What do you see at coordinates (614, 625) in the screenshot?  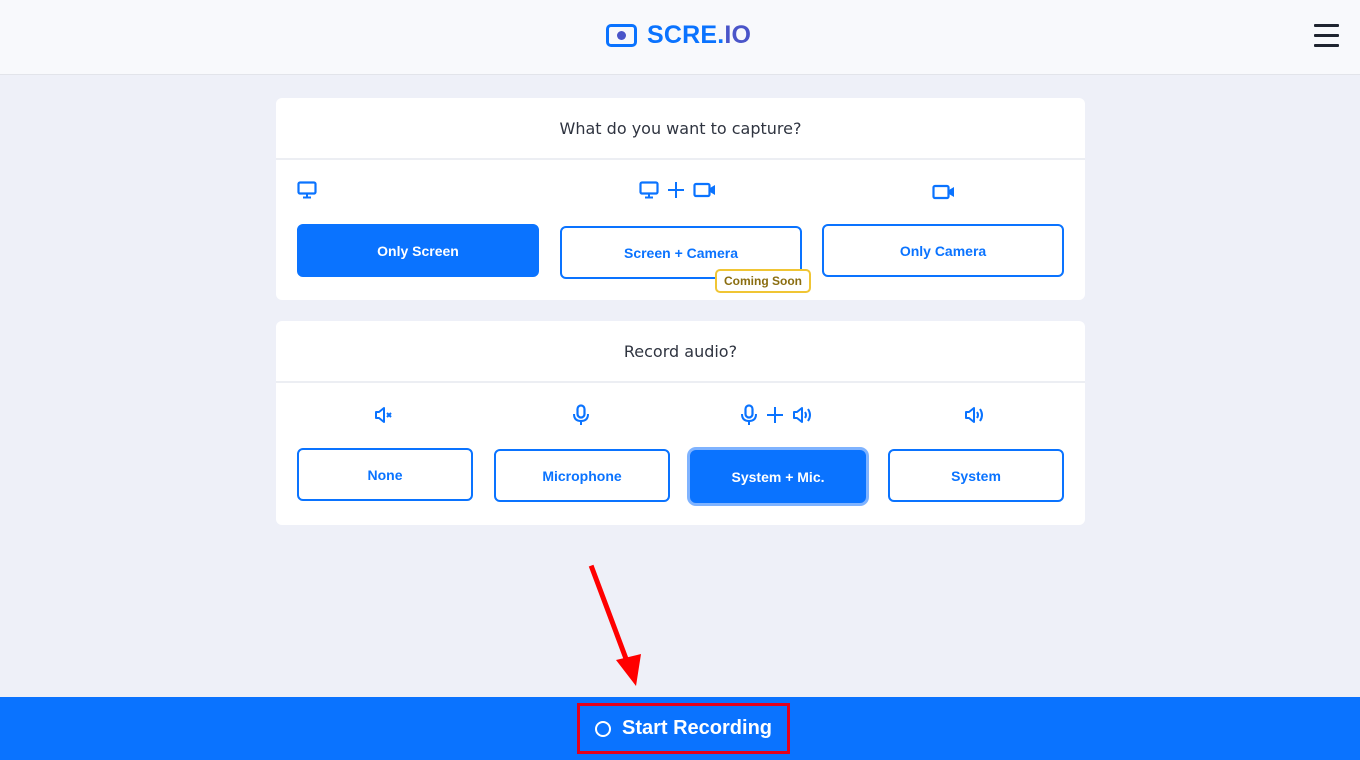 I see `annotation-arrow` at bounding box center [614, 625].